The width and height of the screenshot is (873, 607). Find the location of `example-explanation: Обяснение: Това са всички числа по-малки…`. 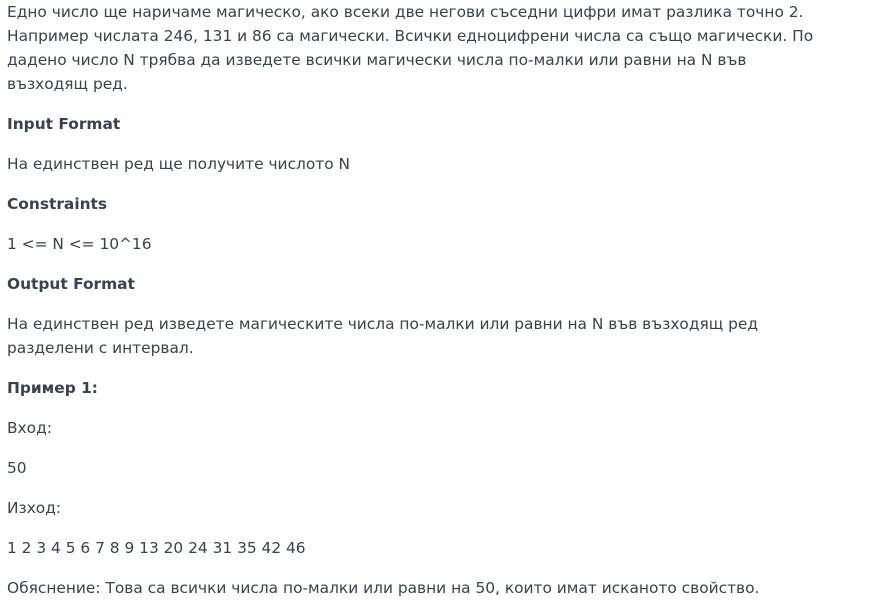

example-explanation: Обяснение: Това са всички числа по-малки… is located at coordinates (383, 588).